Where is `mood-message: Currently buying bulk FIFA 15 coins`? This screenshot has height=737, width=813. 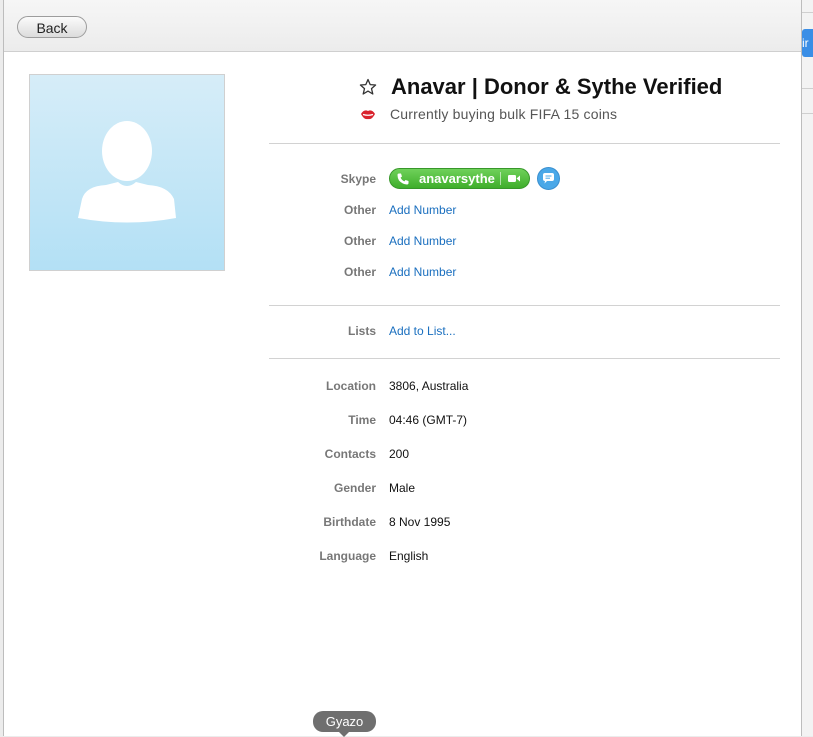 mood-message: Currently buying bulk FIFA 15 coins is located at coordinates (504, 114).